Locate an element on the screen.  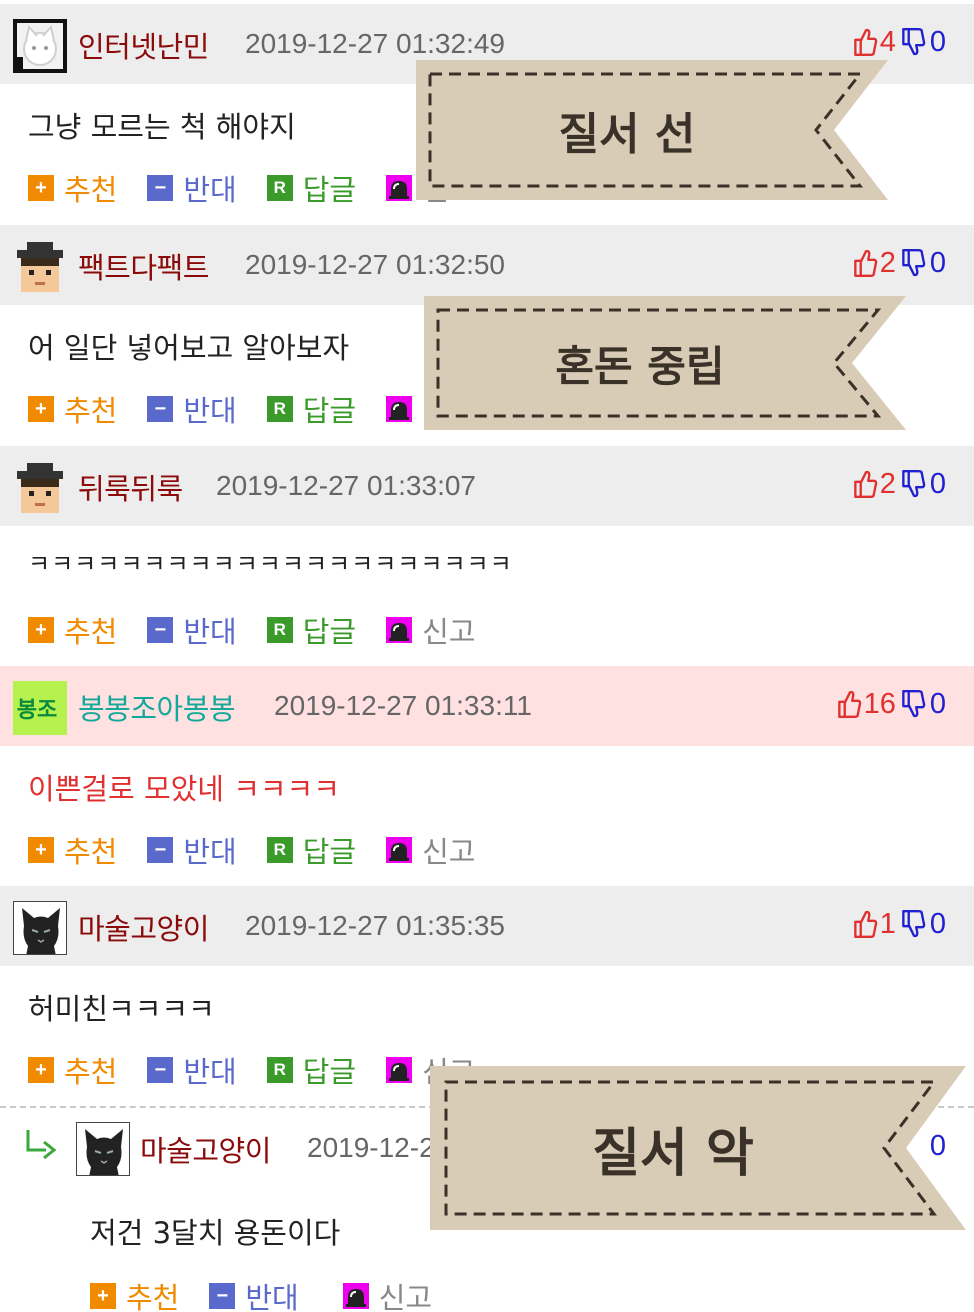
comment-text: ㅋㅋㅋㅋㅋㅋㅋㅋㅋㅋㅋㅋㅋㅋㅋㅋㅋㅋㅋㅋㅋ is located at coordinates (270, 564).